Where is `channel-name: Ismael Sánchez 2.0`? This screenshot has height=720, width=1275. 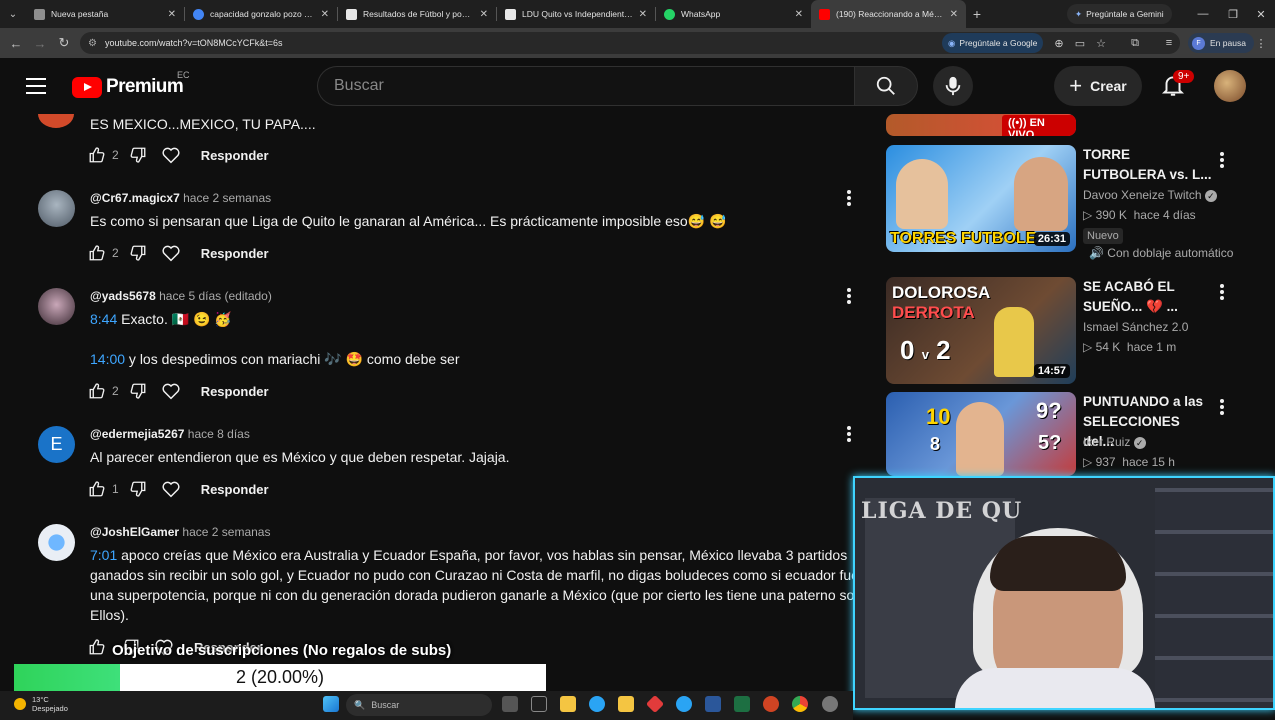
channel-name: Ismael Sánchez 2.0 is located at coordinates (1135, 327).